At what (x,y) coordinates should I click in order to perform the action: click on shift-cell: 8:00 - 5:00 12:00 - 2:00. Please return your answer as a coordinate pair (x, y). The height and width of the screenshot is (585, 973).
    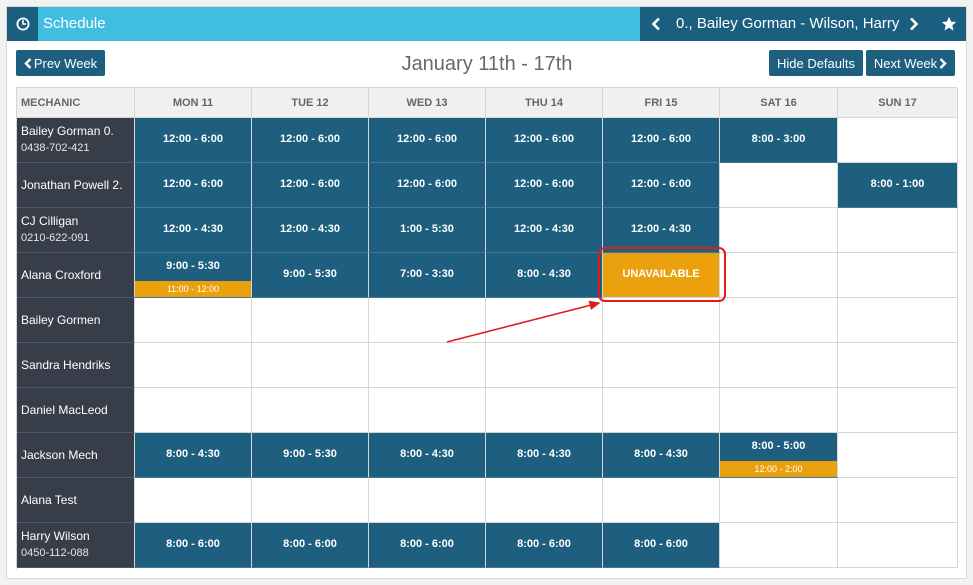
    Looking at the image, I should click on (779, 455).